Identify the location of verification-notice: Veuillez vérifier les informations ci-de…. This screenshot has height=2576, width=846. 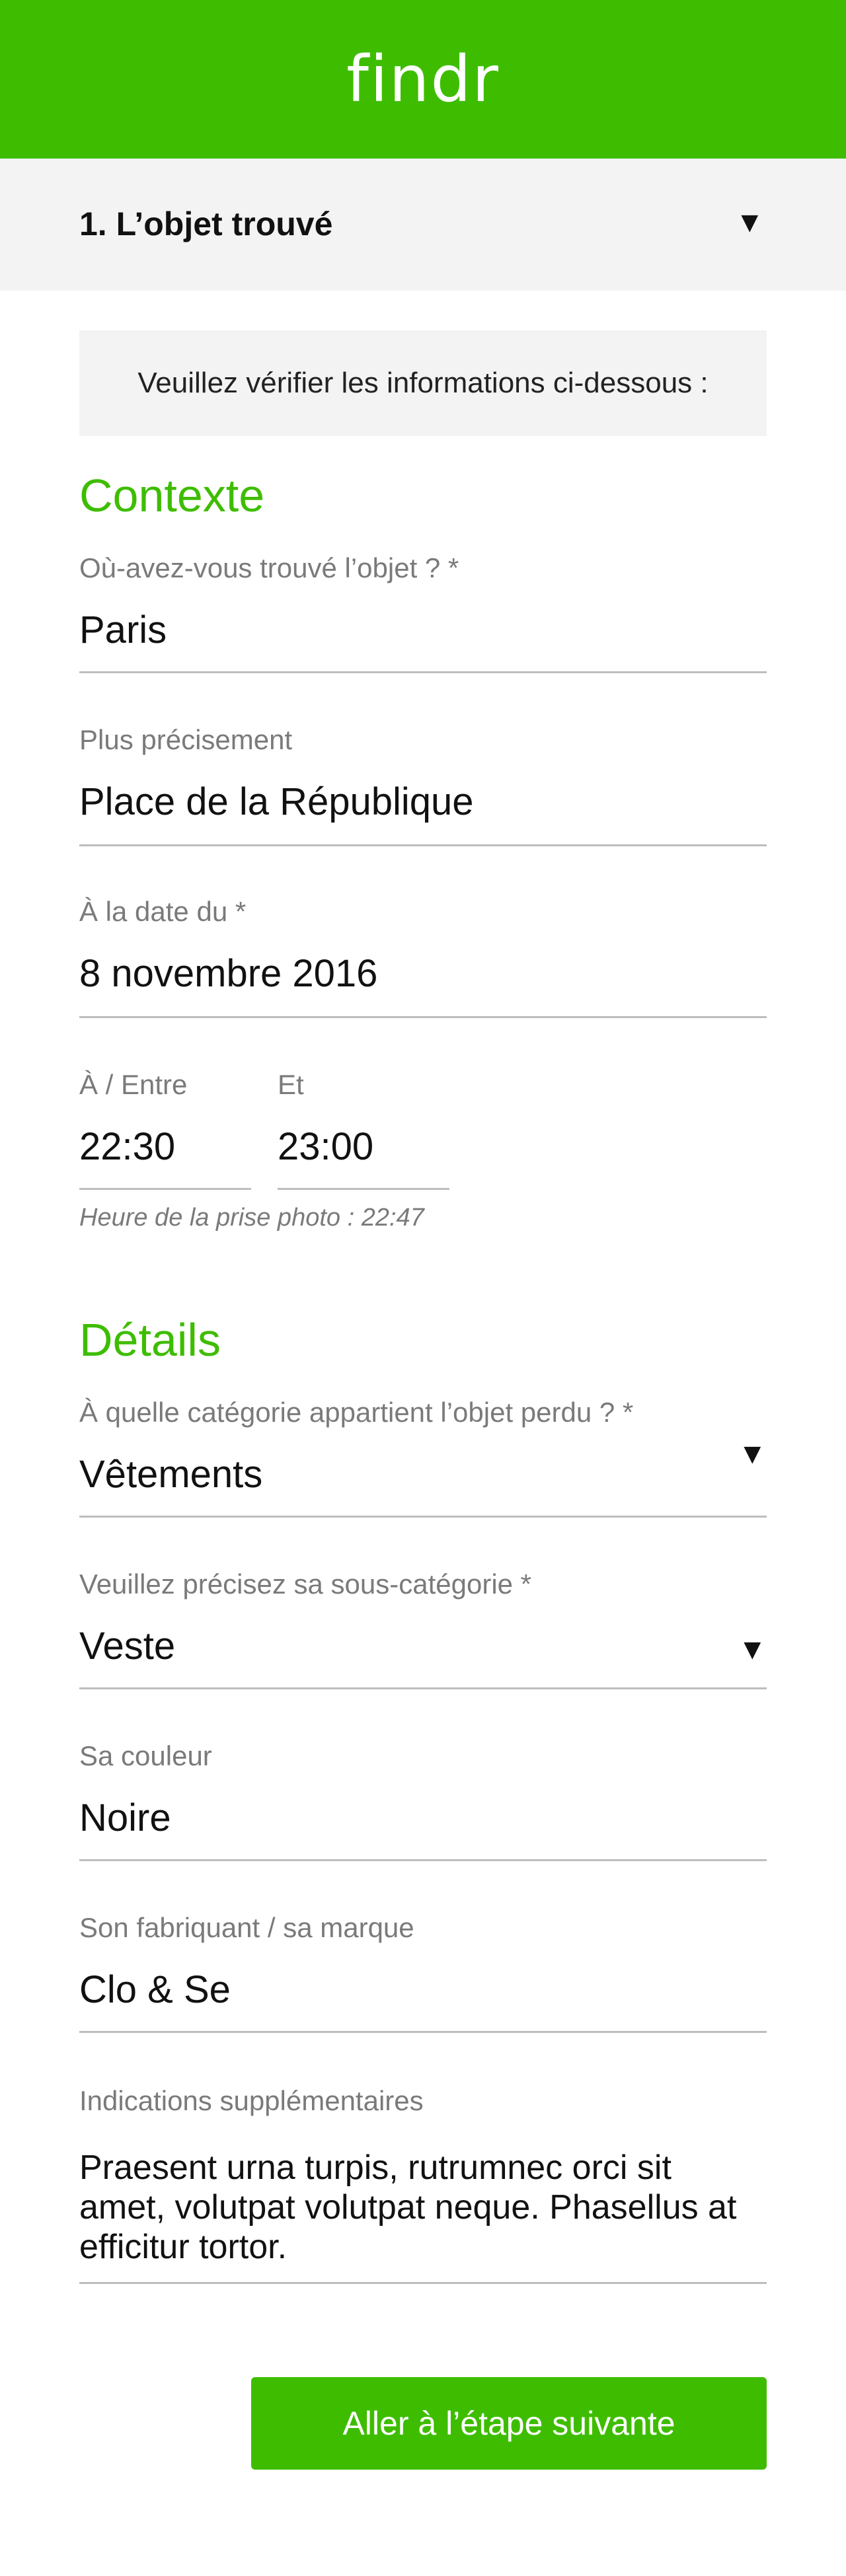
(423, 383).